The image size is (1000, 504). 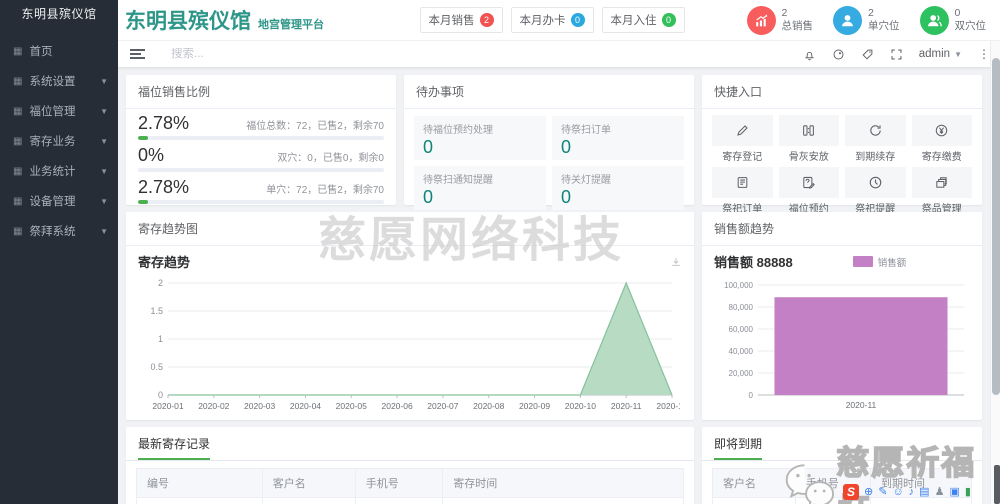 I want to click on ime-mic-icon: ♪, so click(x=912, y=492).